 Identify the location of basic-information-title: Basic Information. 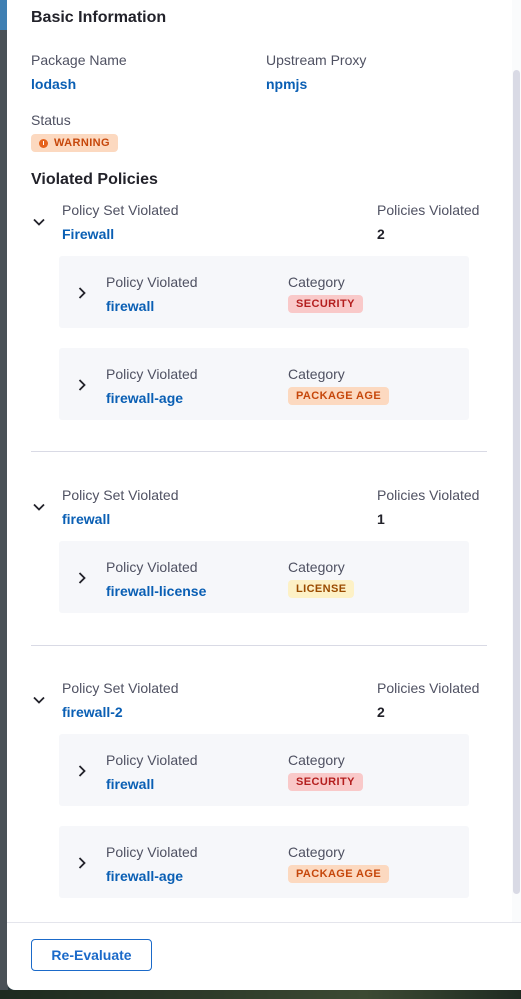
(99, 17).